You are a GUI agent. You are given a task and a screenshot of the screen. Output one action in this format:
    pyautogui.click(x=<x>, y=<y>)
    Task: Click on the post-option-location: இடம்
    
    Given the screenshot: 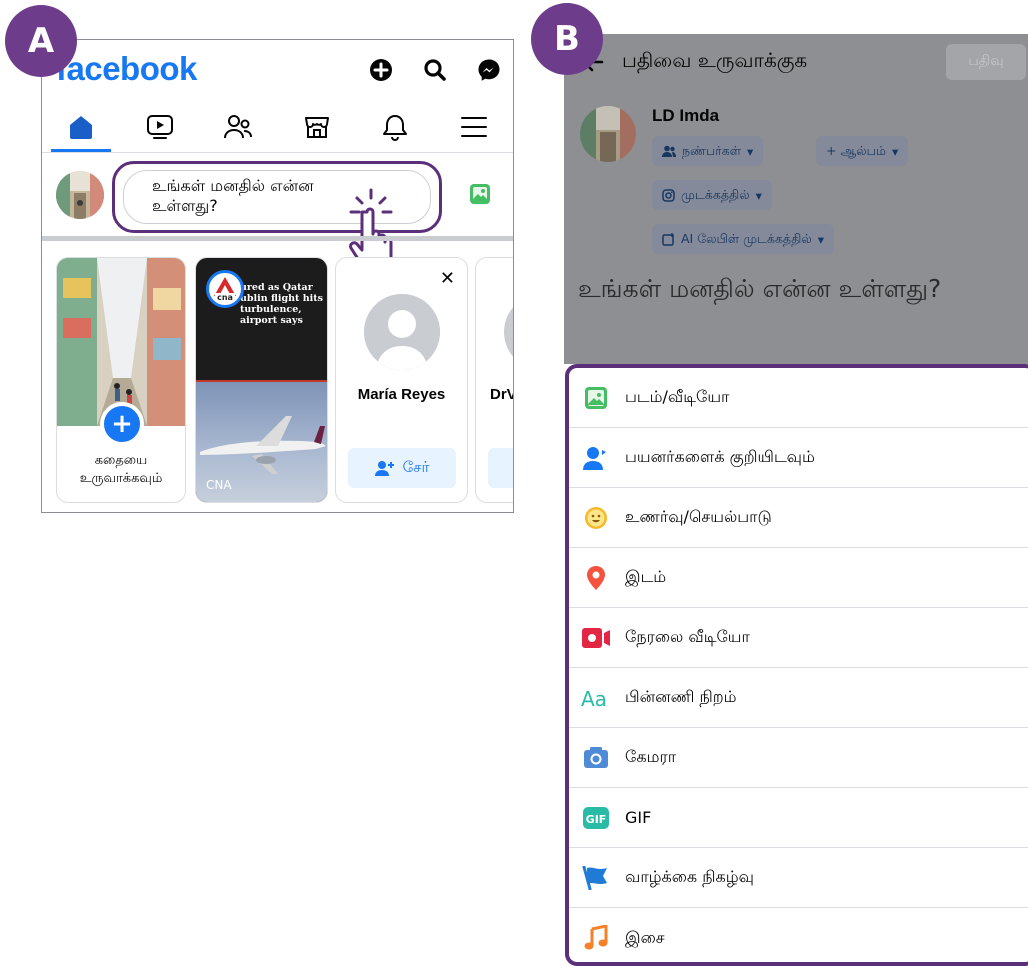 What is the action you would take?
    pyautogui.click(x=798, y=578)
    